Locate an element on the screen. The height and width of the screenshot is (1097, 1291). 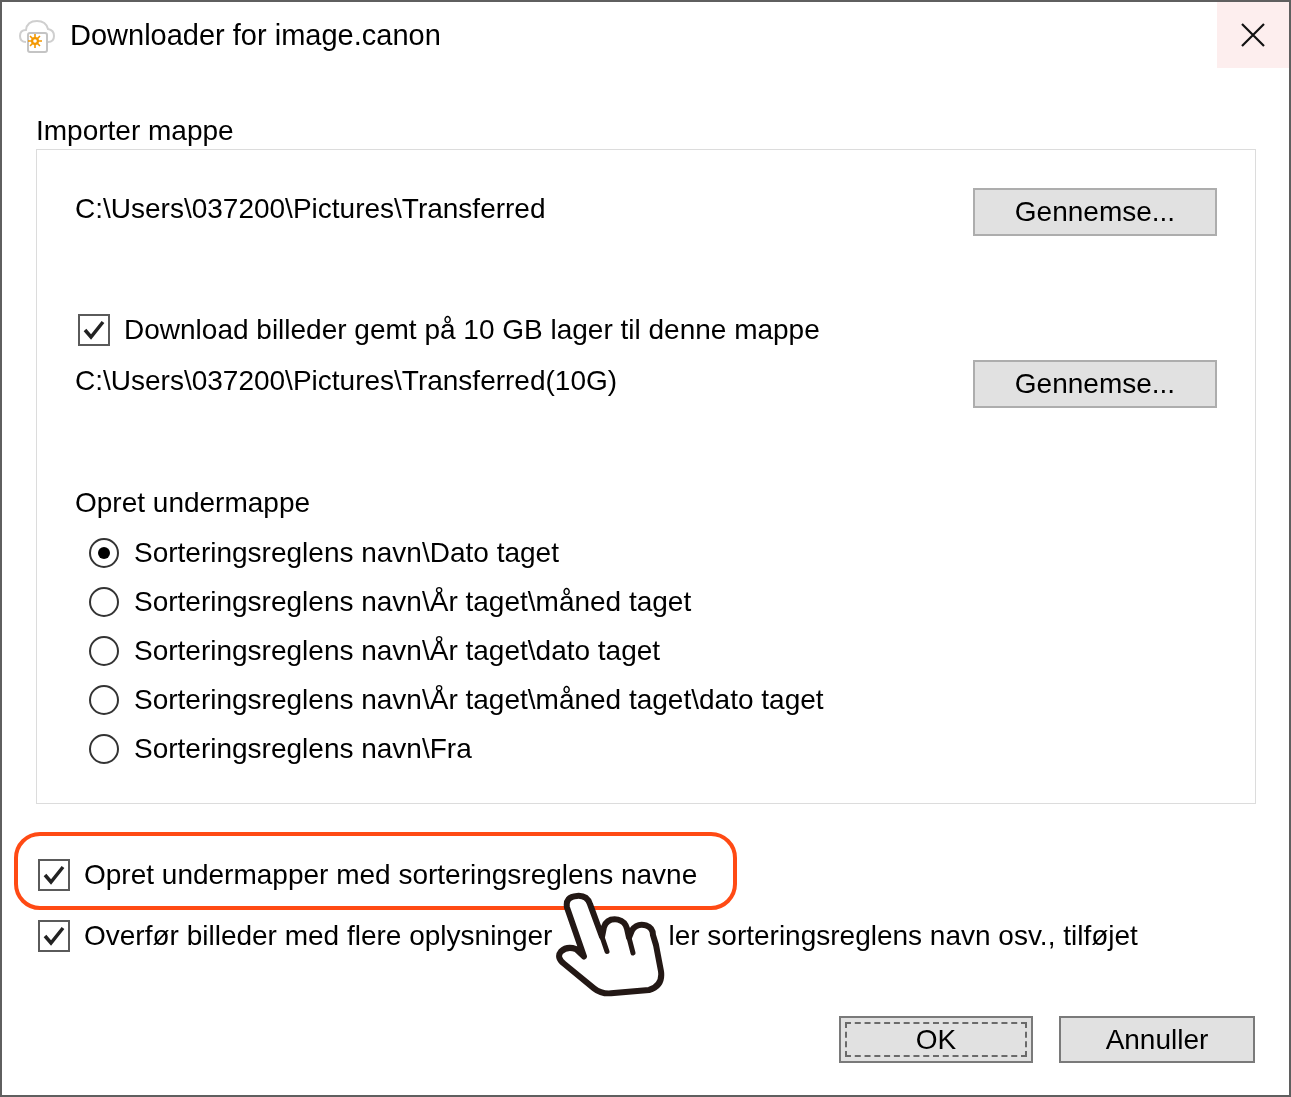
close-icon is located at coordinates (1253, 35).